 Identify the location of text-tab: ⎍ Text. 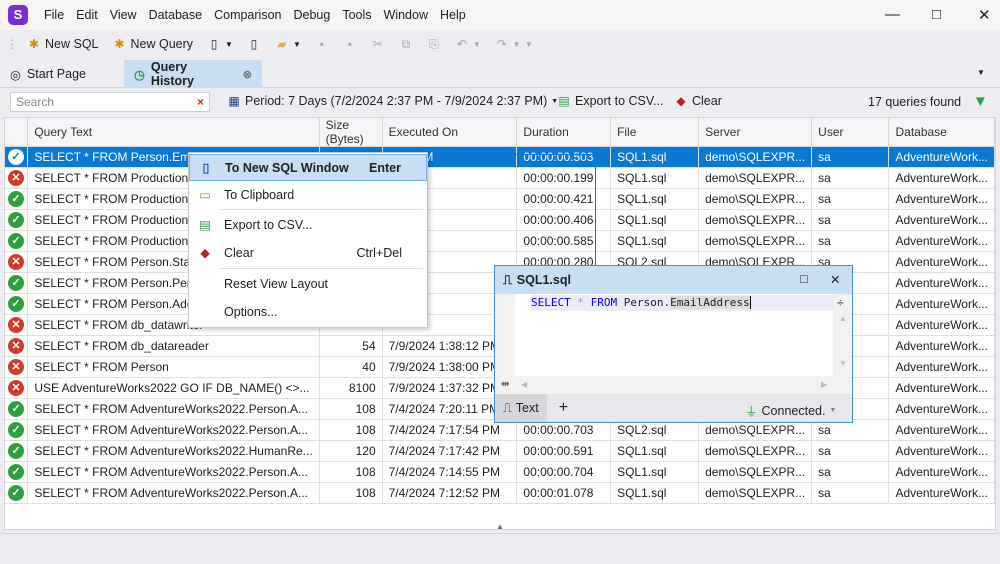
(521, 408).